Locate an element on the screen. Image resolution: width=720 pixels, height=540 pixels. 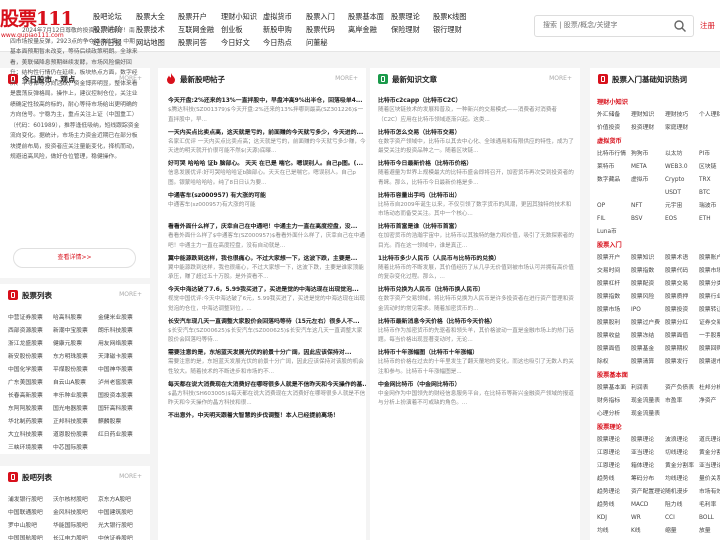
keyword-link: 财务指标 is located at coordinates (614, 401).